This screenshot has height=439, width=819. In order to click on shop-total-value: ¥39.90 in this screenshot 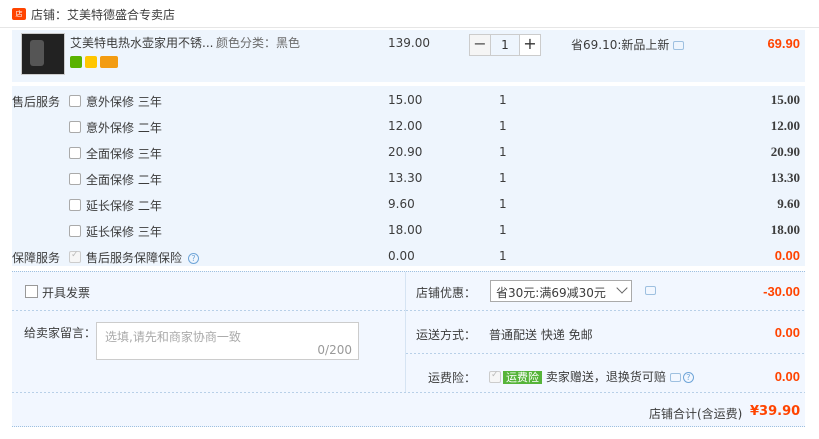, I will do `click(775, 411)`.